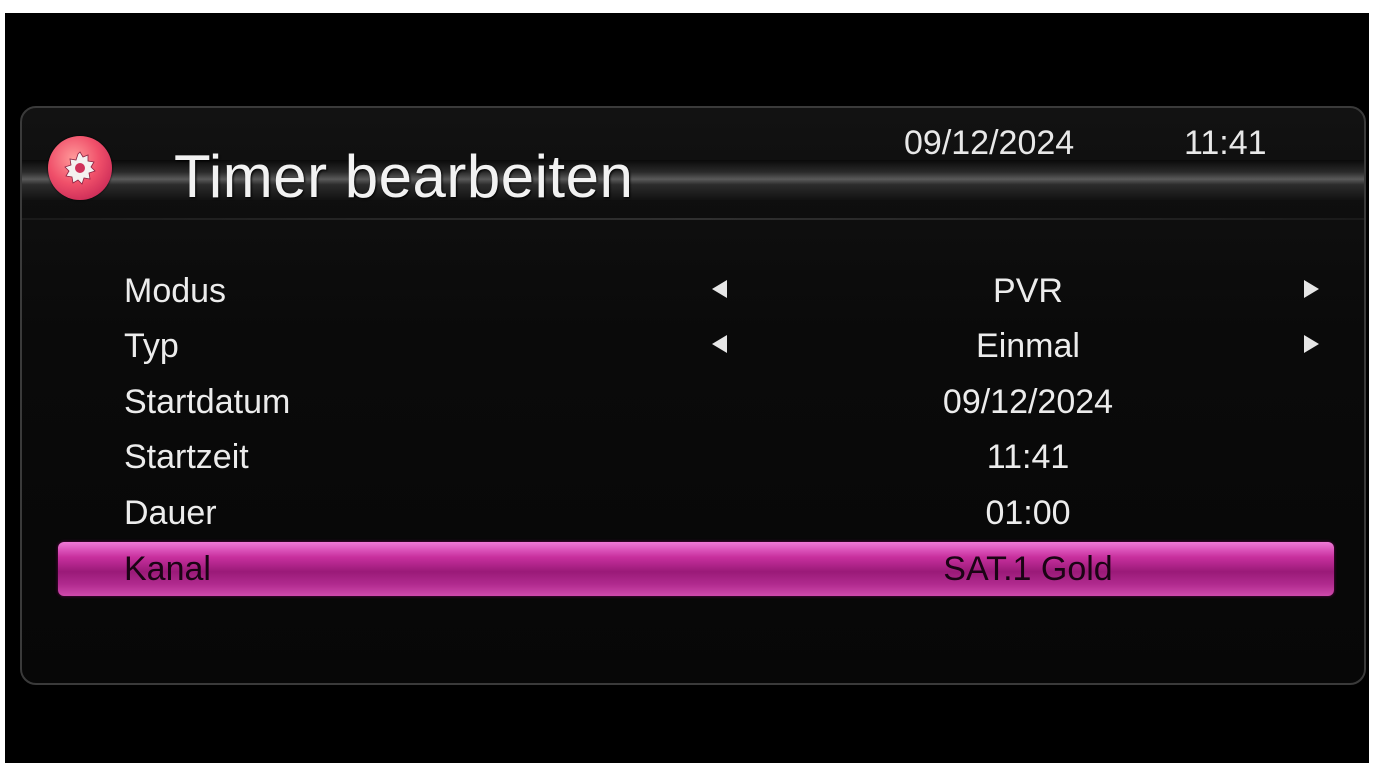 This screenshot has width=1374, height=769. Describe the element at coordinates (1028, 346) in the screenshot. I see `setting-value: Einmal` at that location.